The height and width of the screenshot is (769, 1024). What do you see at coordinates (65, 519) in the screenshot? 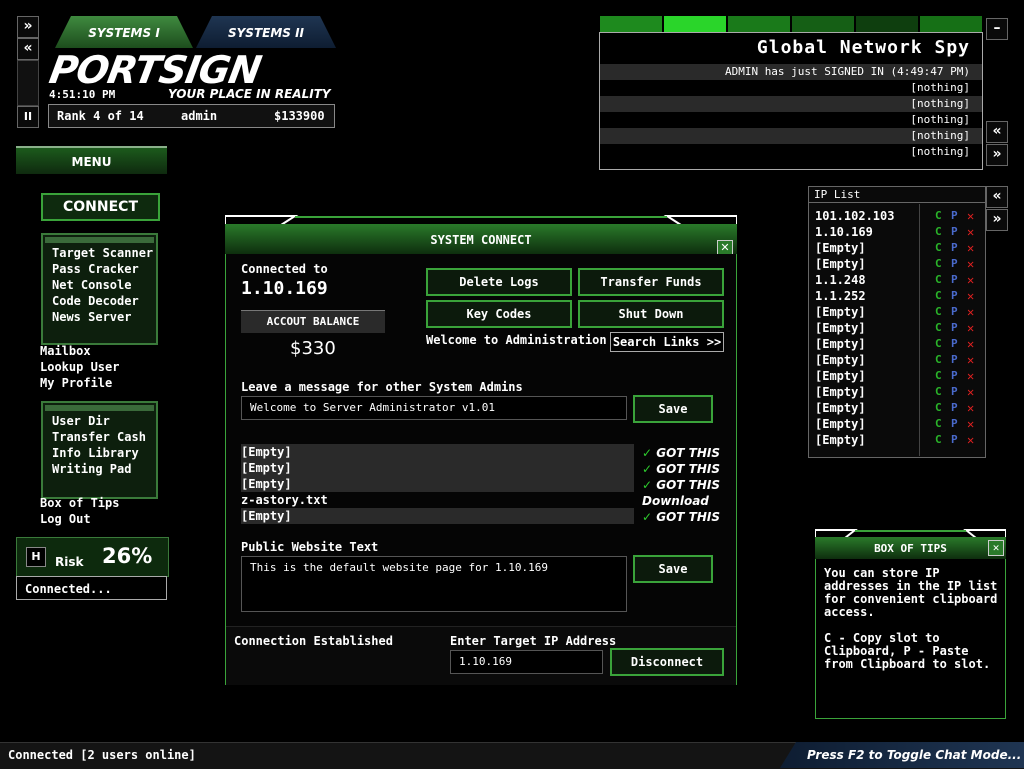
I see `menu-log-out: Log Out` at bounding box center [65, 519].